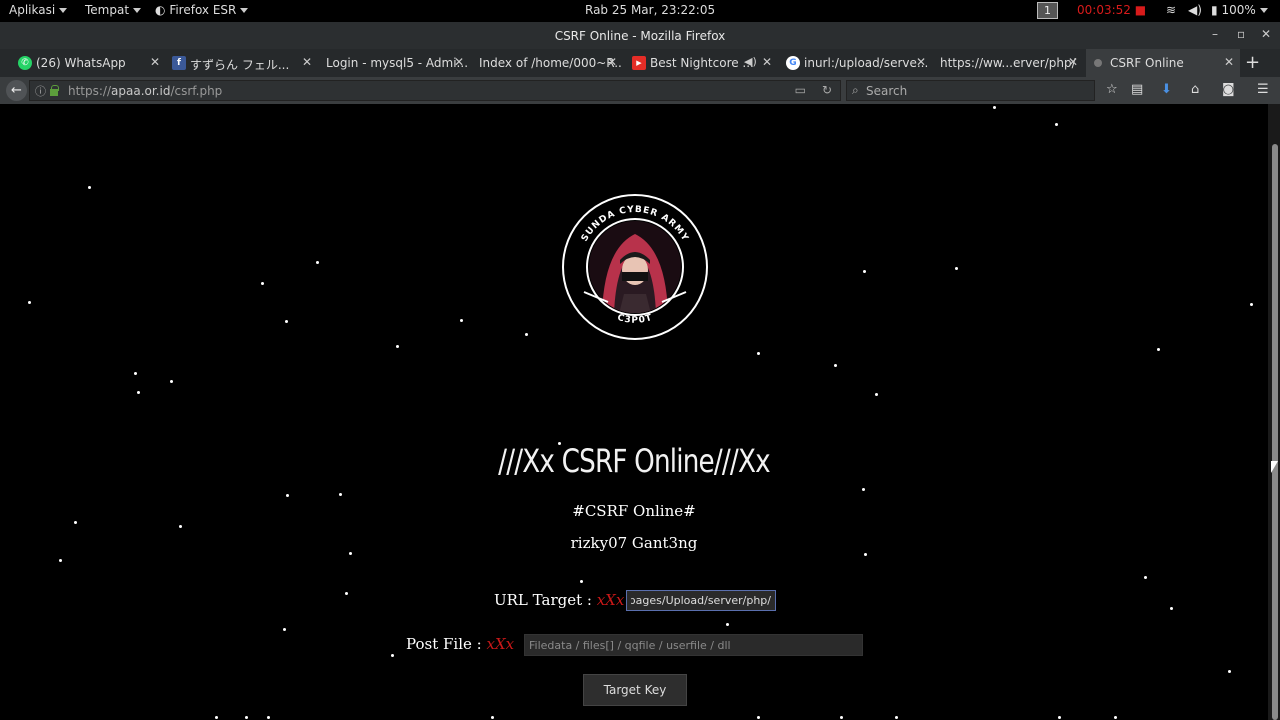 The width and height of the screenshot is (1280, 720). I want to click on places-menu: Tempat, so click(113, 10).